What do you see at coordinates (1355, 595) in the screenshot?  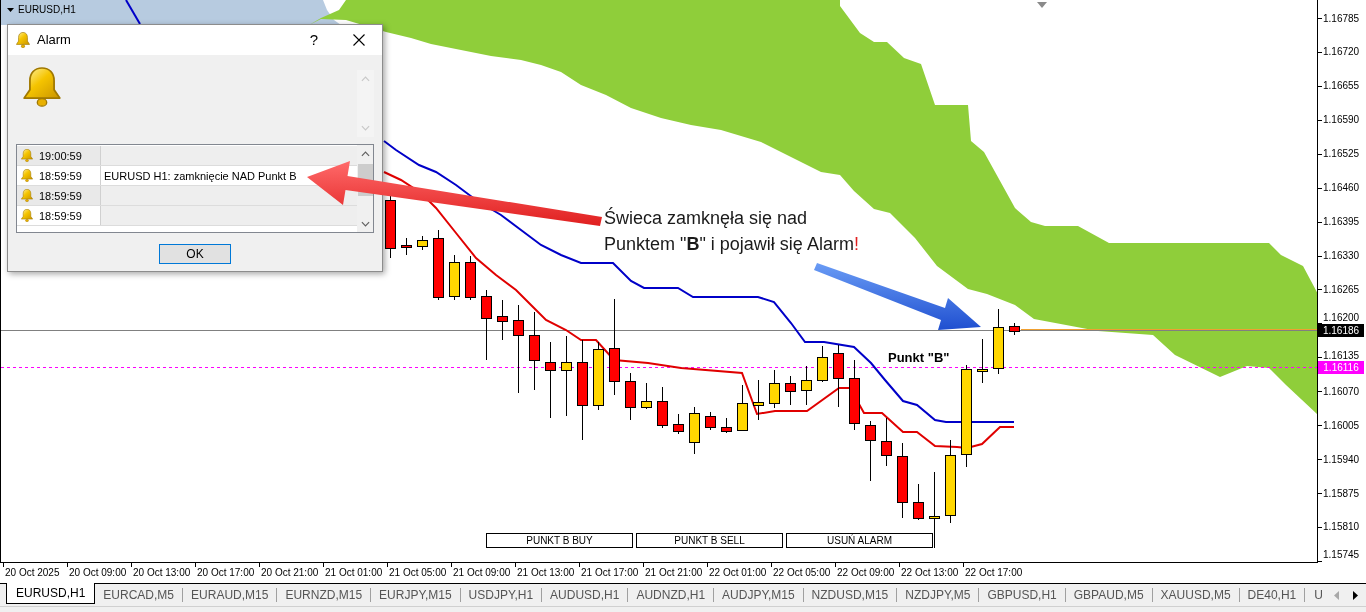 I see `scroll-right-icon` at bounding box center [1355, 595].